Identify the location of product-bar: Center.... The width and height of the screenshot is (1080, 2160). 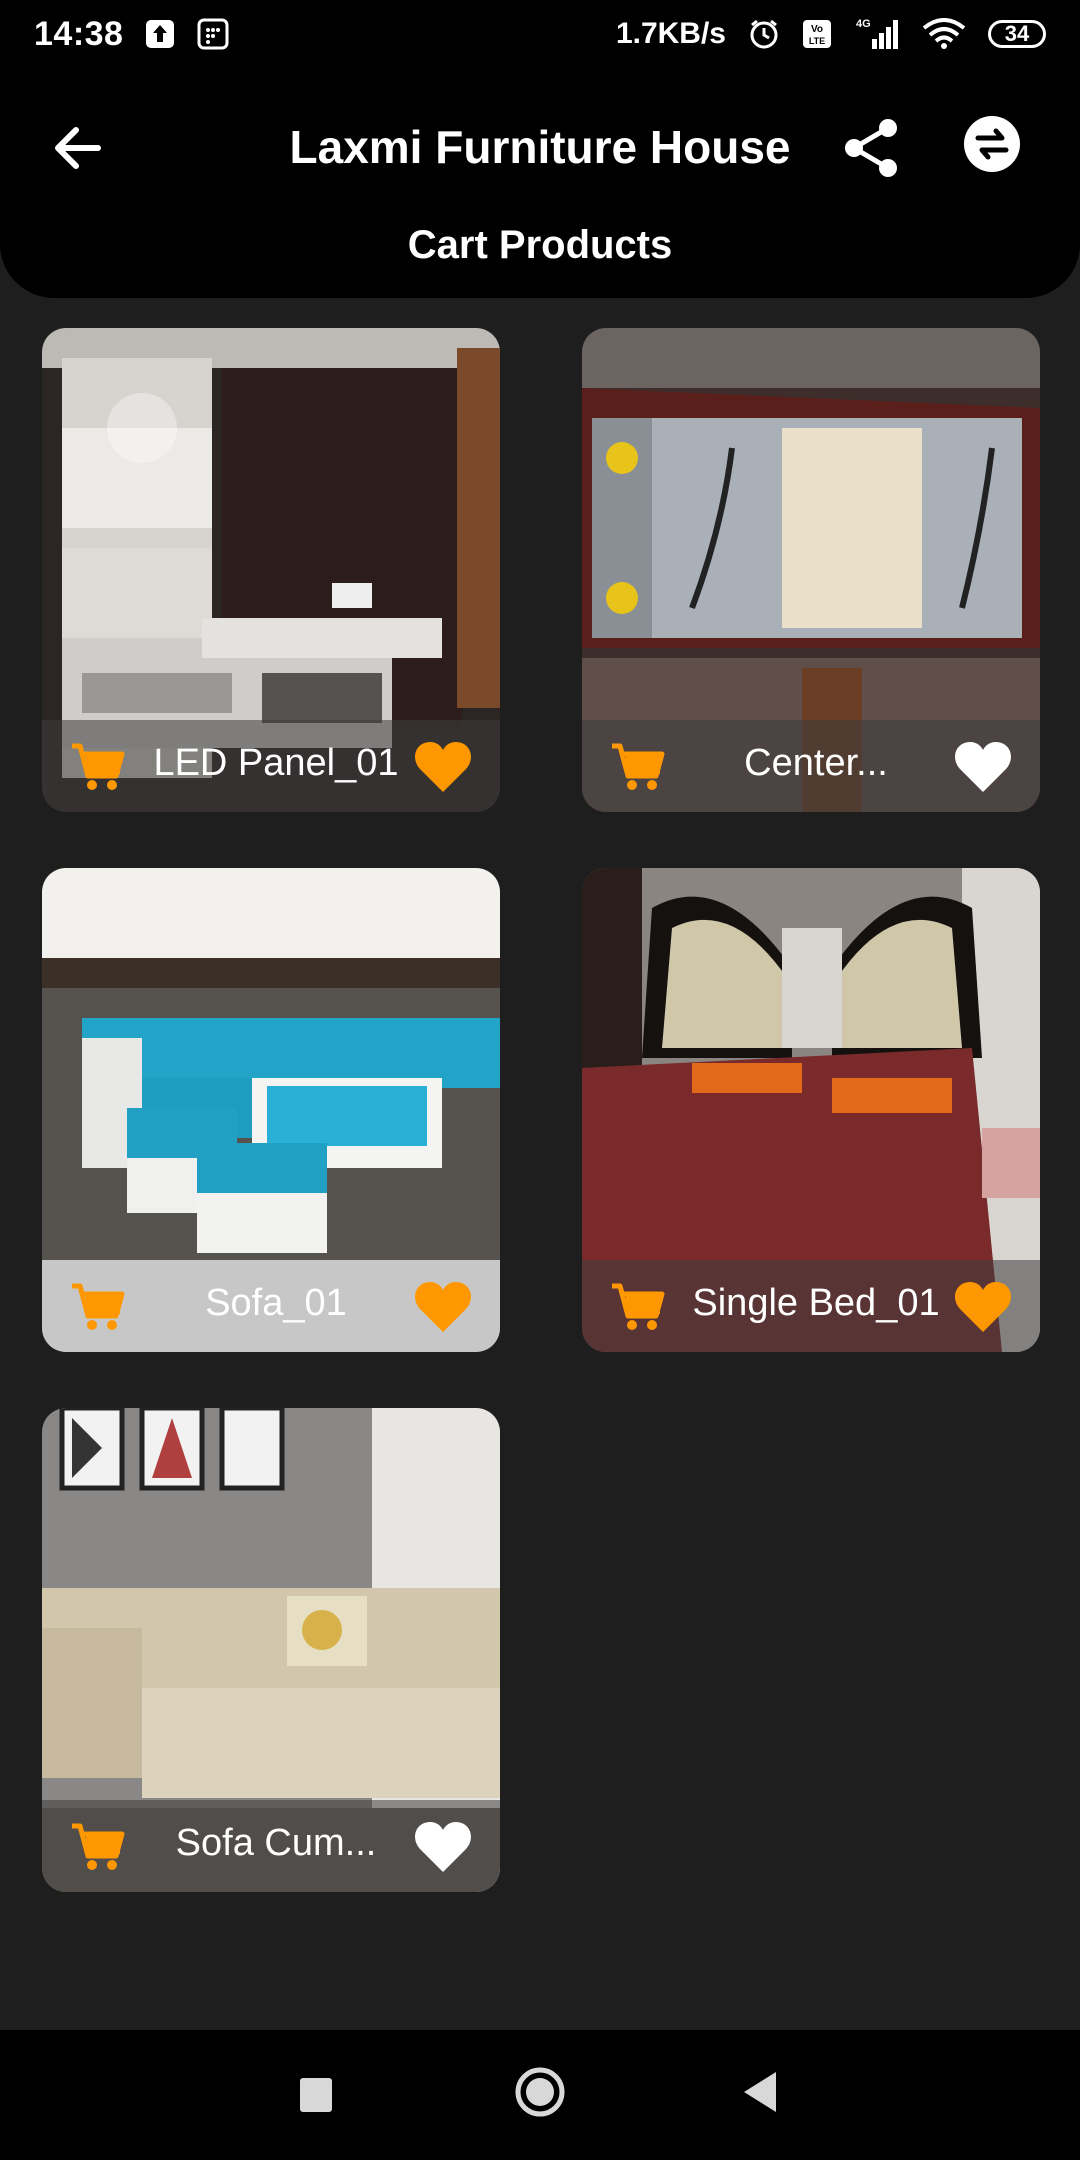
(811, 766).